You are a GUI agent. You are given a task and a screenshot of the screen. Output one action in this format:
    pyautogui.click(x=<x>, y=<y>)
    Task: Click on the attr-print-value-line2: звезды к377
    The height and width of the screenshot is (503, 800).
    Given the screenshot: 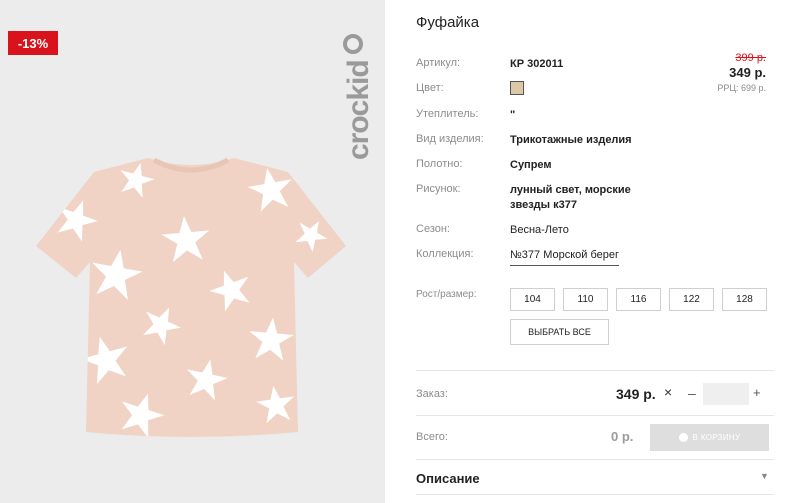 What is the action you would take?
    pyautogui.click(x=543, y=205)
    